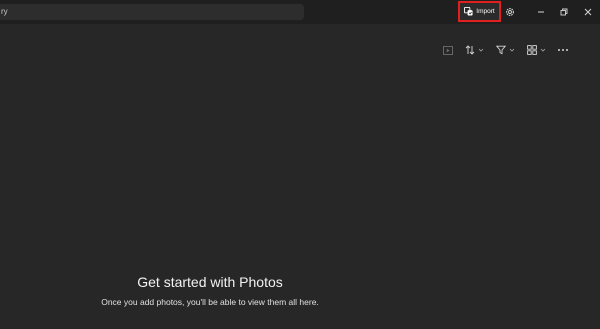 The width and height of the screenshot is (600, 329). Describe the element at coordinates (505, 50) in the screenshot. I see `filter-icon` at that location.